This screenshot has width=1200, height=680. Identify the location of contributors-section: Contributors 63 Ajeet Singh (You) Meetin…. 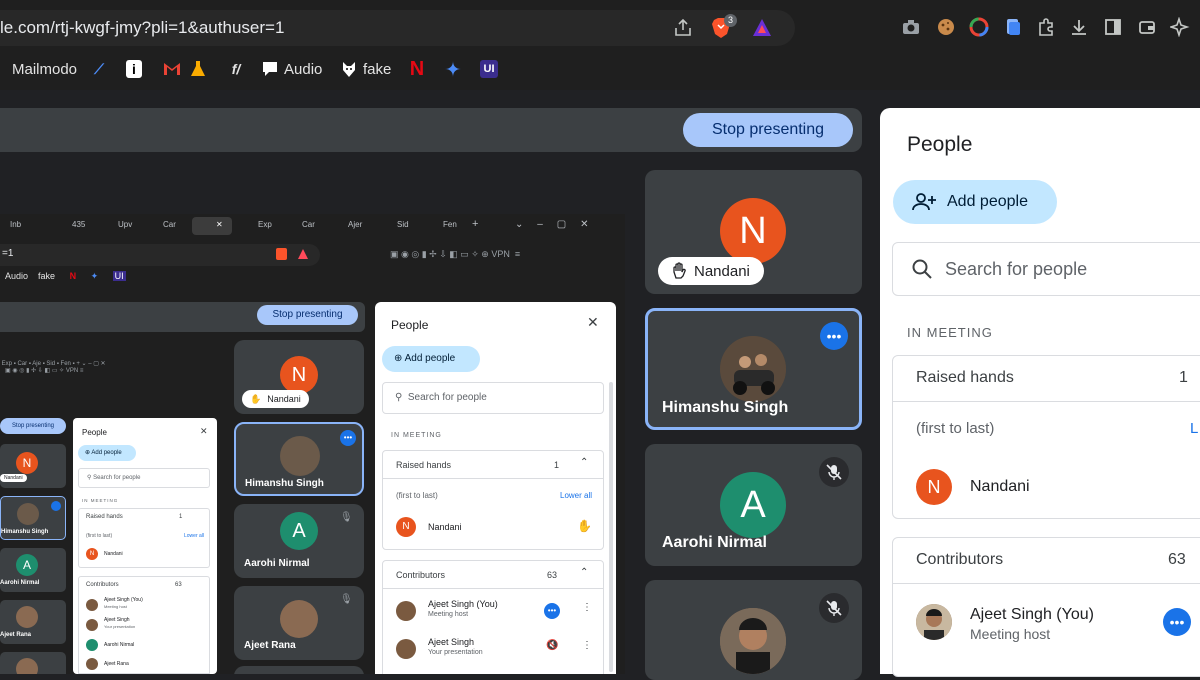
(1046, 607).